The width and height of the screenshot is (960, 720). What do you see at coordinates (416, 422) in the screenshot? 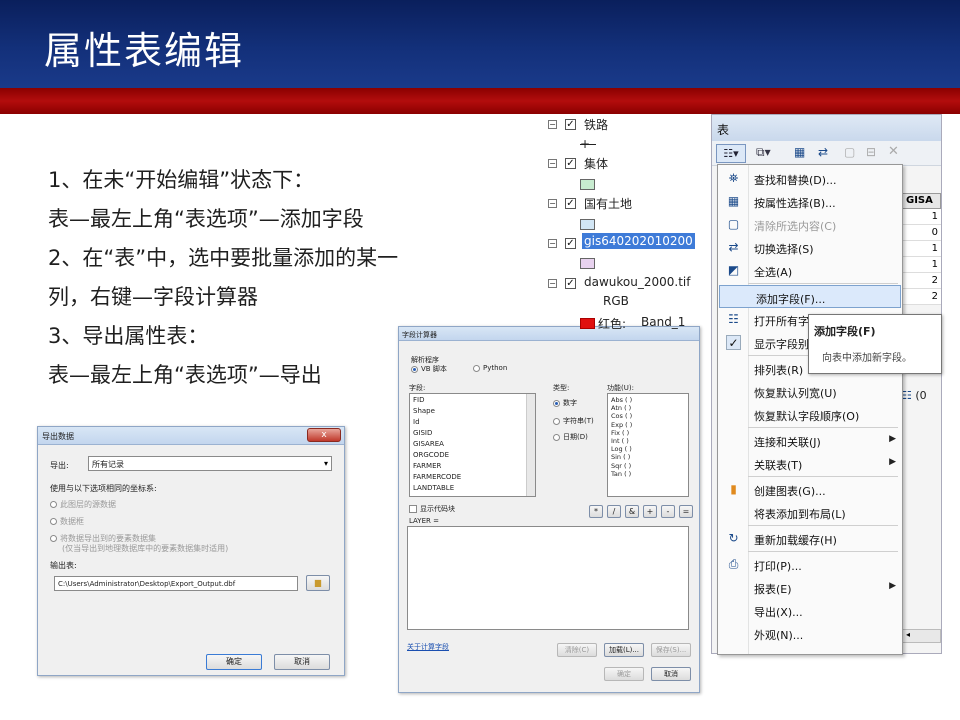
I see `field-item: Id` at bounding box center [416, 422].